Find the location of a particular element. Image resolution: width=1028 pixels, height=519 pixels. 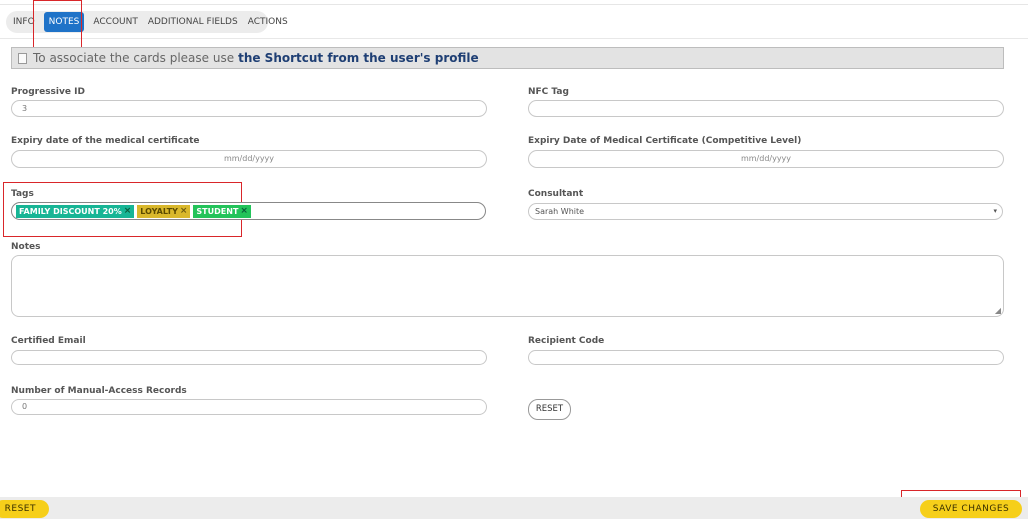

certified-email-input is located at coordinates (249, 357).